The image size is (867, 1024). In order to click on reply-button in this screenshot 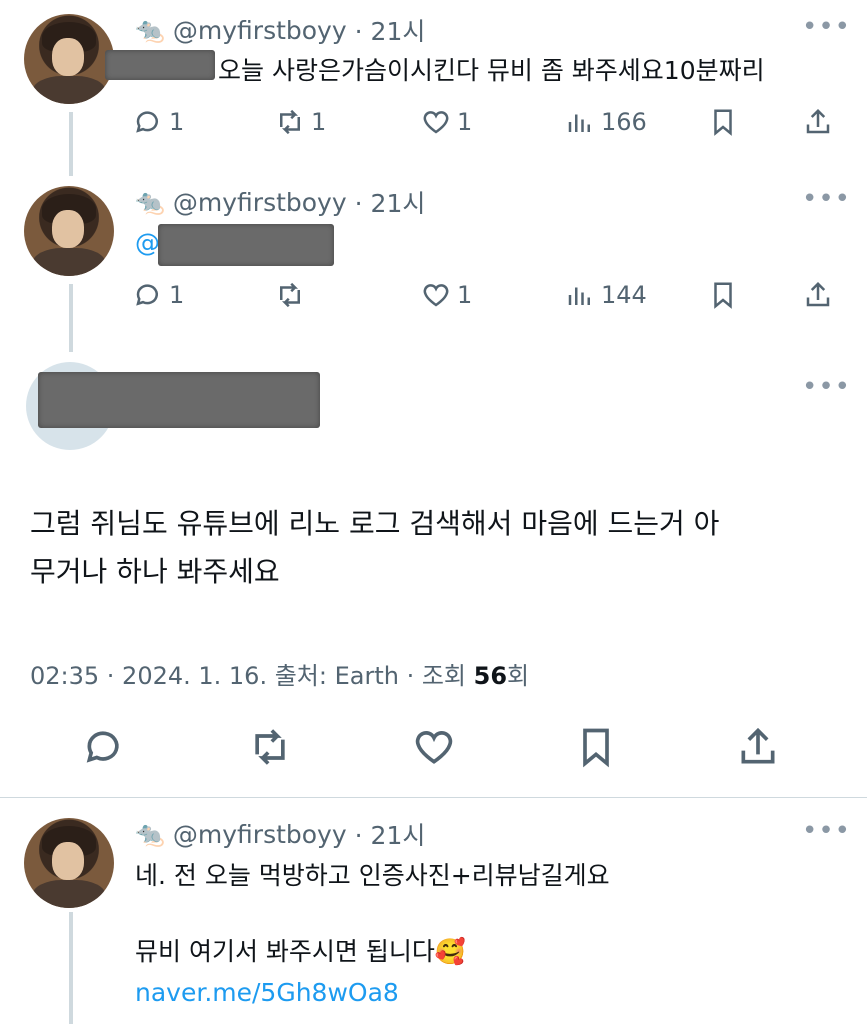, I will do `click(104, 749)`.